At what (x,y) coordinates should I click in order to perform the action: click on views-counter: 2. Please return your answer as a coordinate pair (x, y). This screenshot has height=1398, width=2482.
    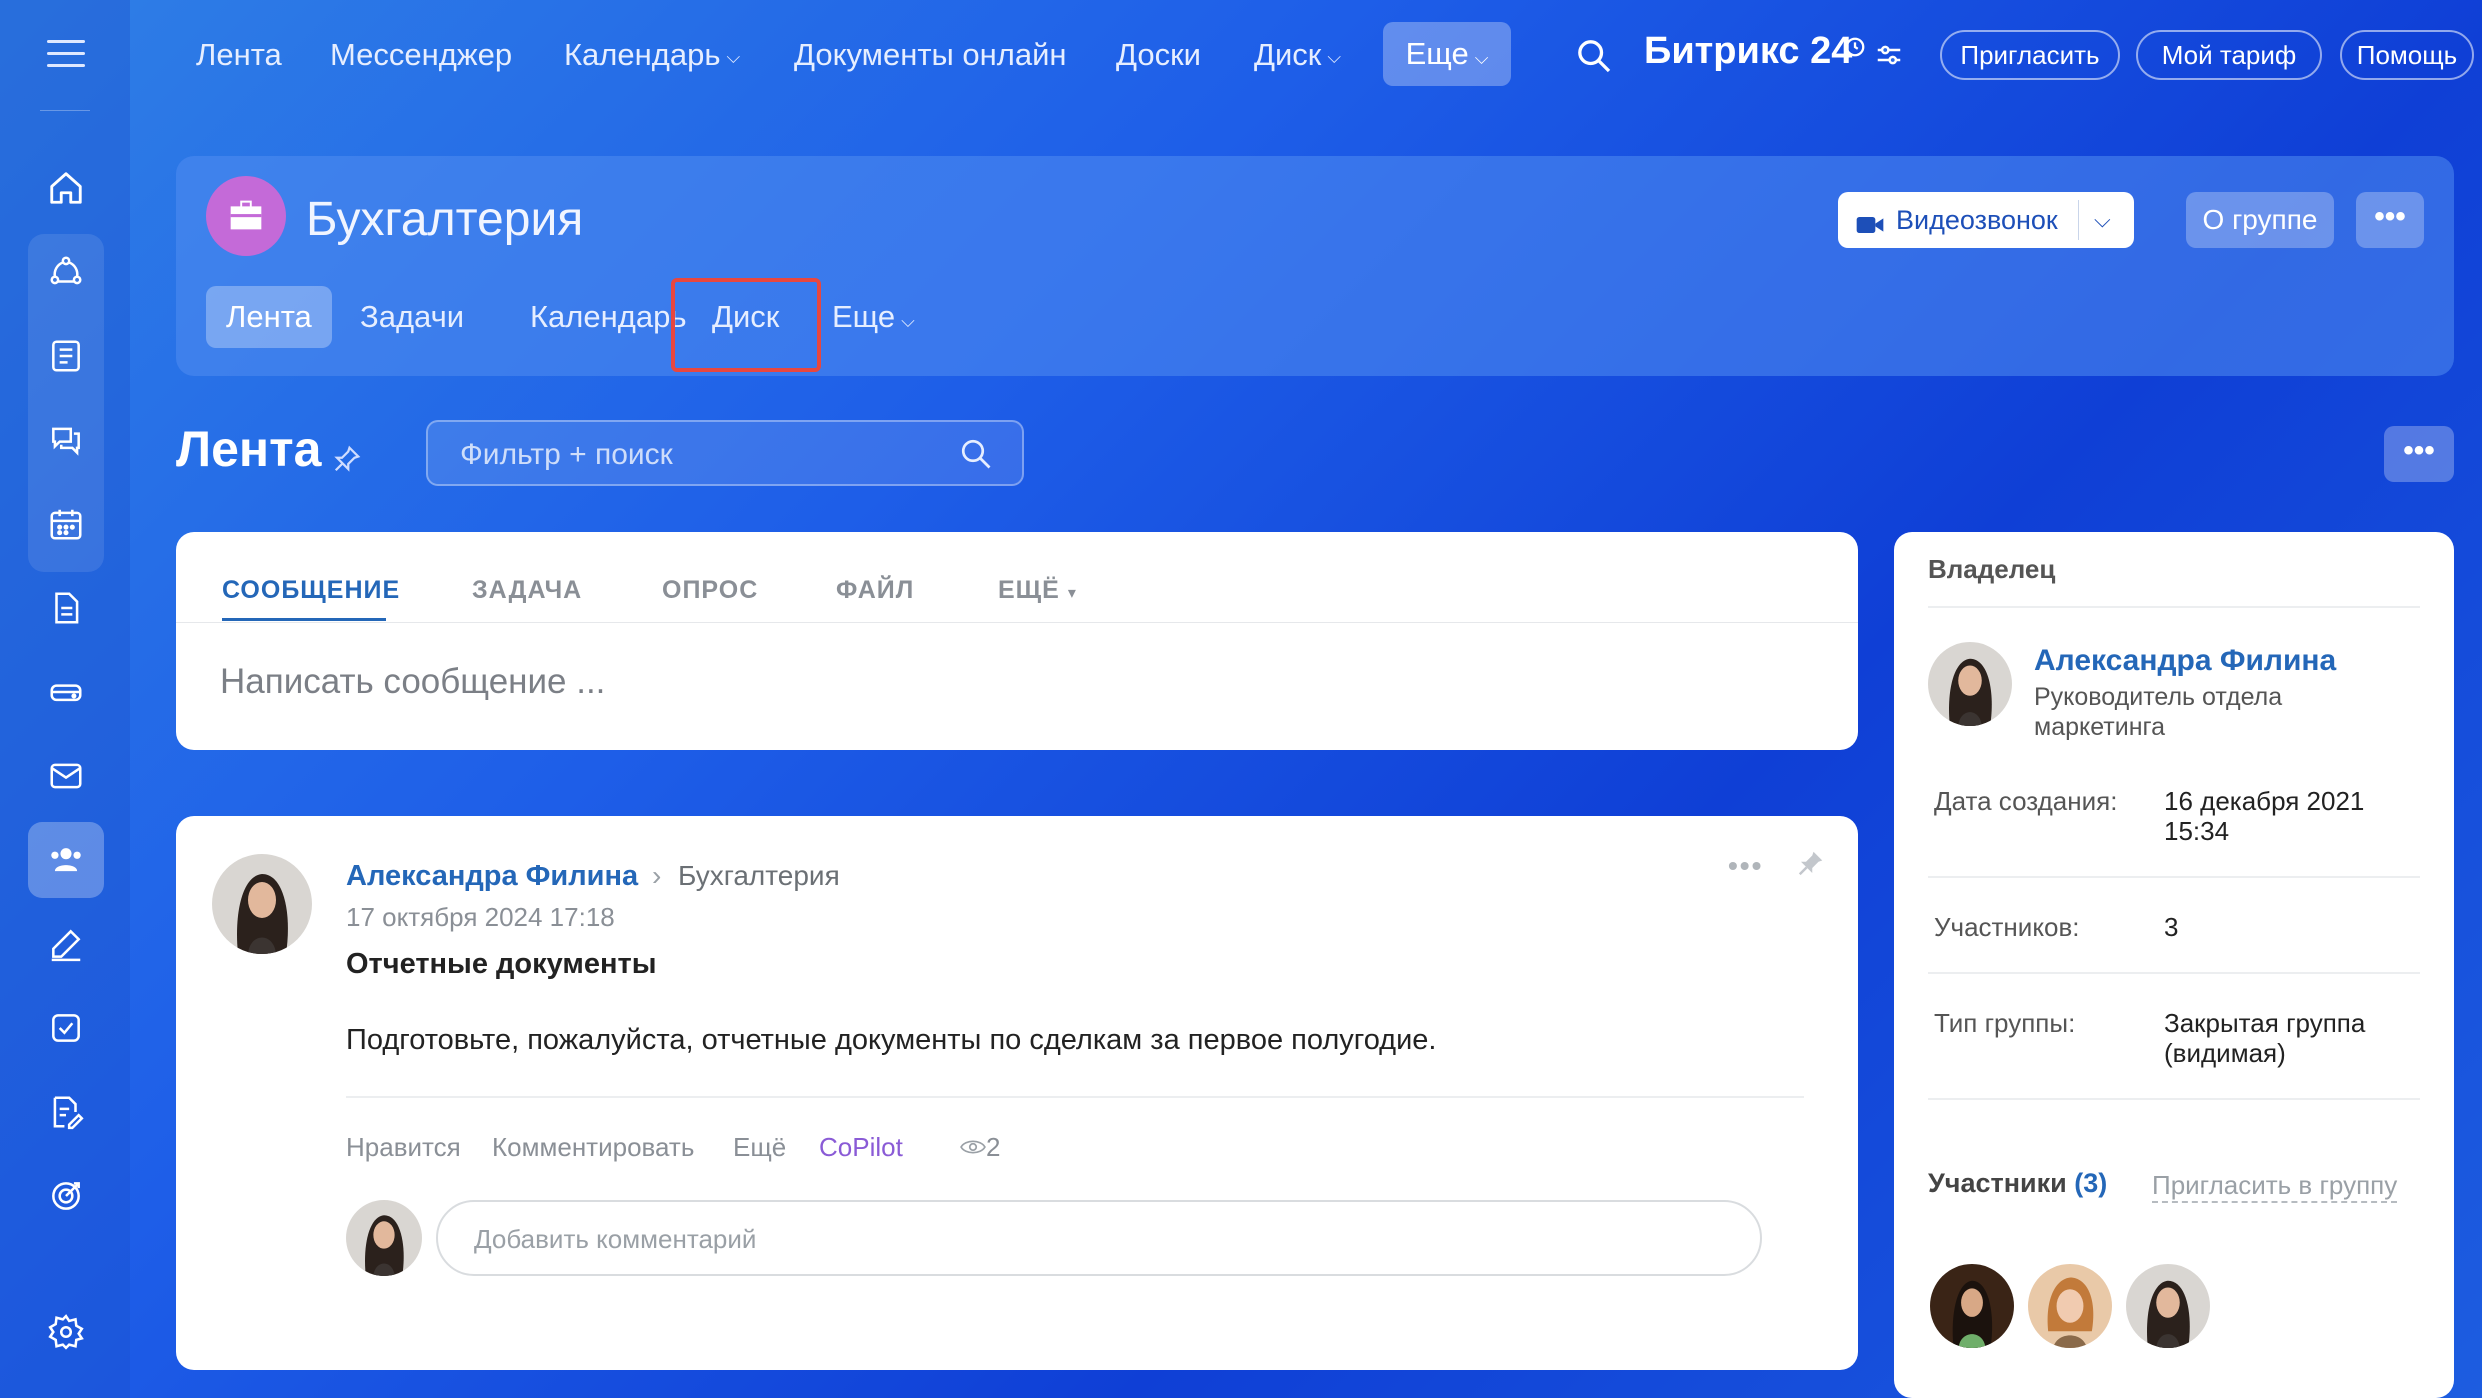
    Looking at the image, I should click on (980, 1147).